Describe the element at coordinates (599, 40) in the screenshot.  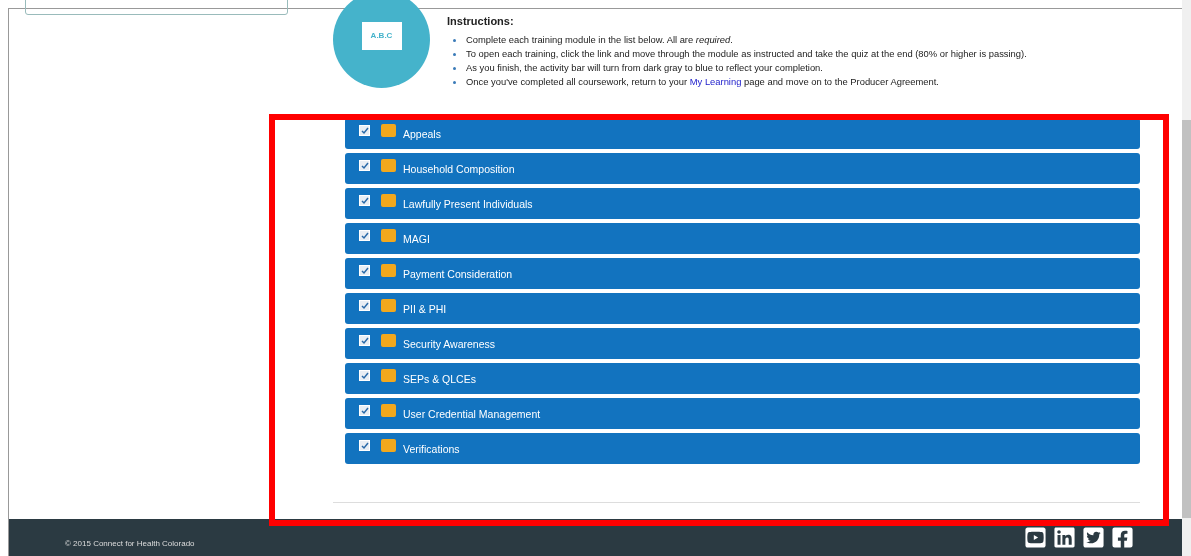
I see `instruction-text: Complete each training module in the list below. All are required.` at that location.